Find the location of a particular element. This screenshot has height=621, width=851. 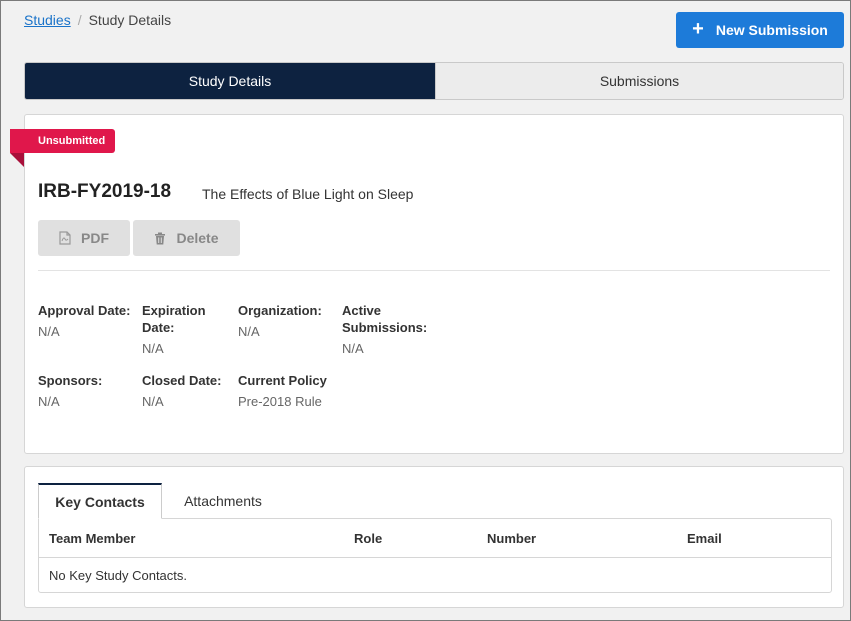

study-id: IRB-FY2019-18 is located at coordinates (105, 191).